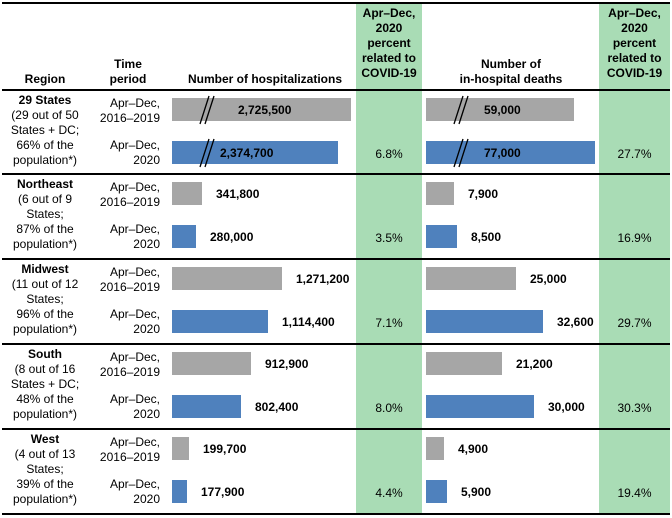 The width and height of the screenshot is (672, 518). I want to click on hosp-bar-baseline-label: 341,800, so click(238, 194).